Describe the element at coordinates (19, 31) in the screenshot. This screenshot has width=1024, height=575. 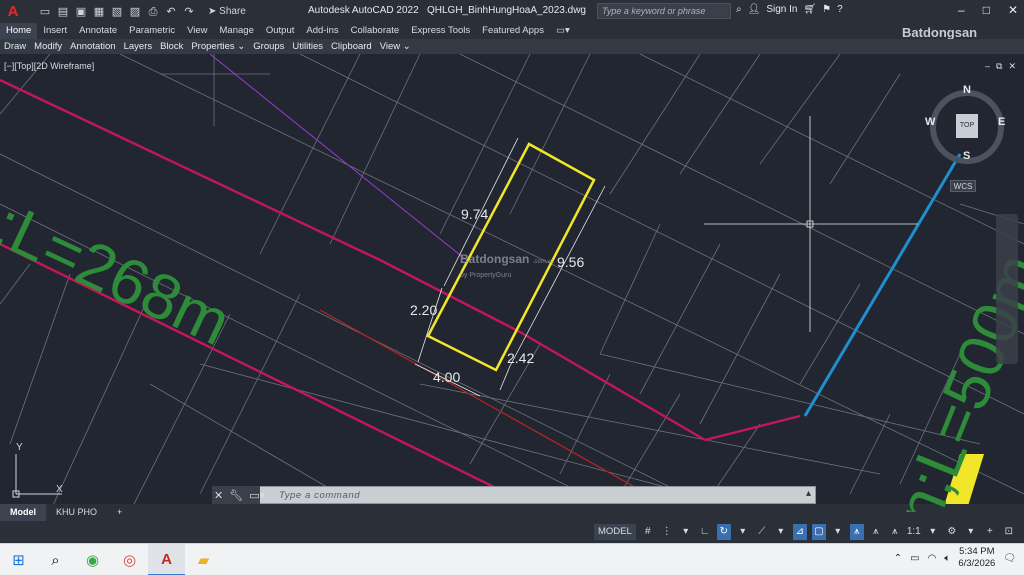
I see `tab-home: Home` at that location.